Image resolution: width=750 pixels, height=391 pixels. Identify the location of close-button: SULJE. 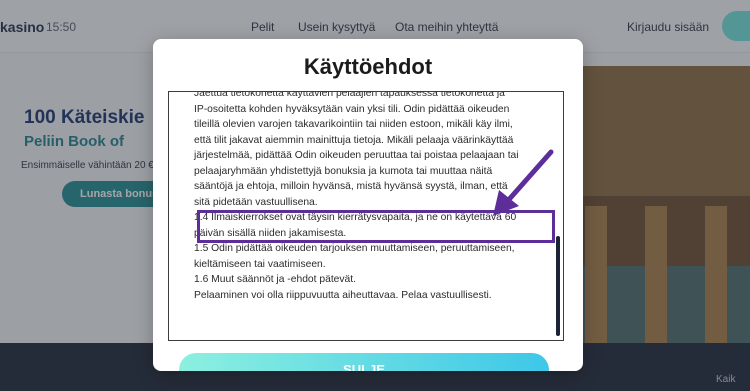
(364, 362).